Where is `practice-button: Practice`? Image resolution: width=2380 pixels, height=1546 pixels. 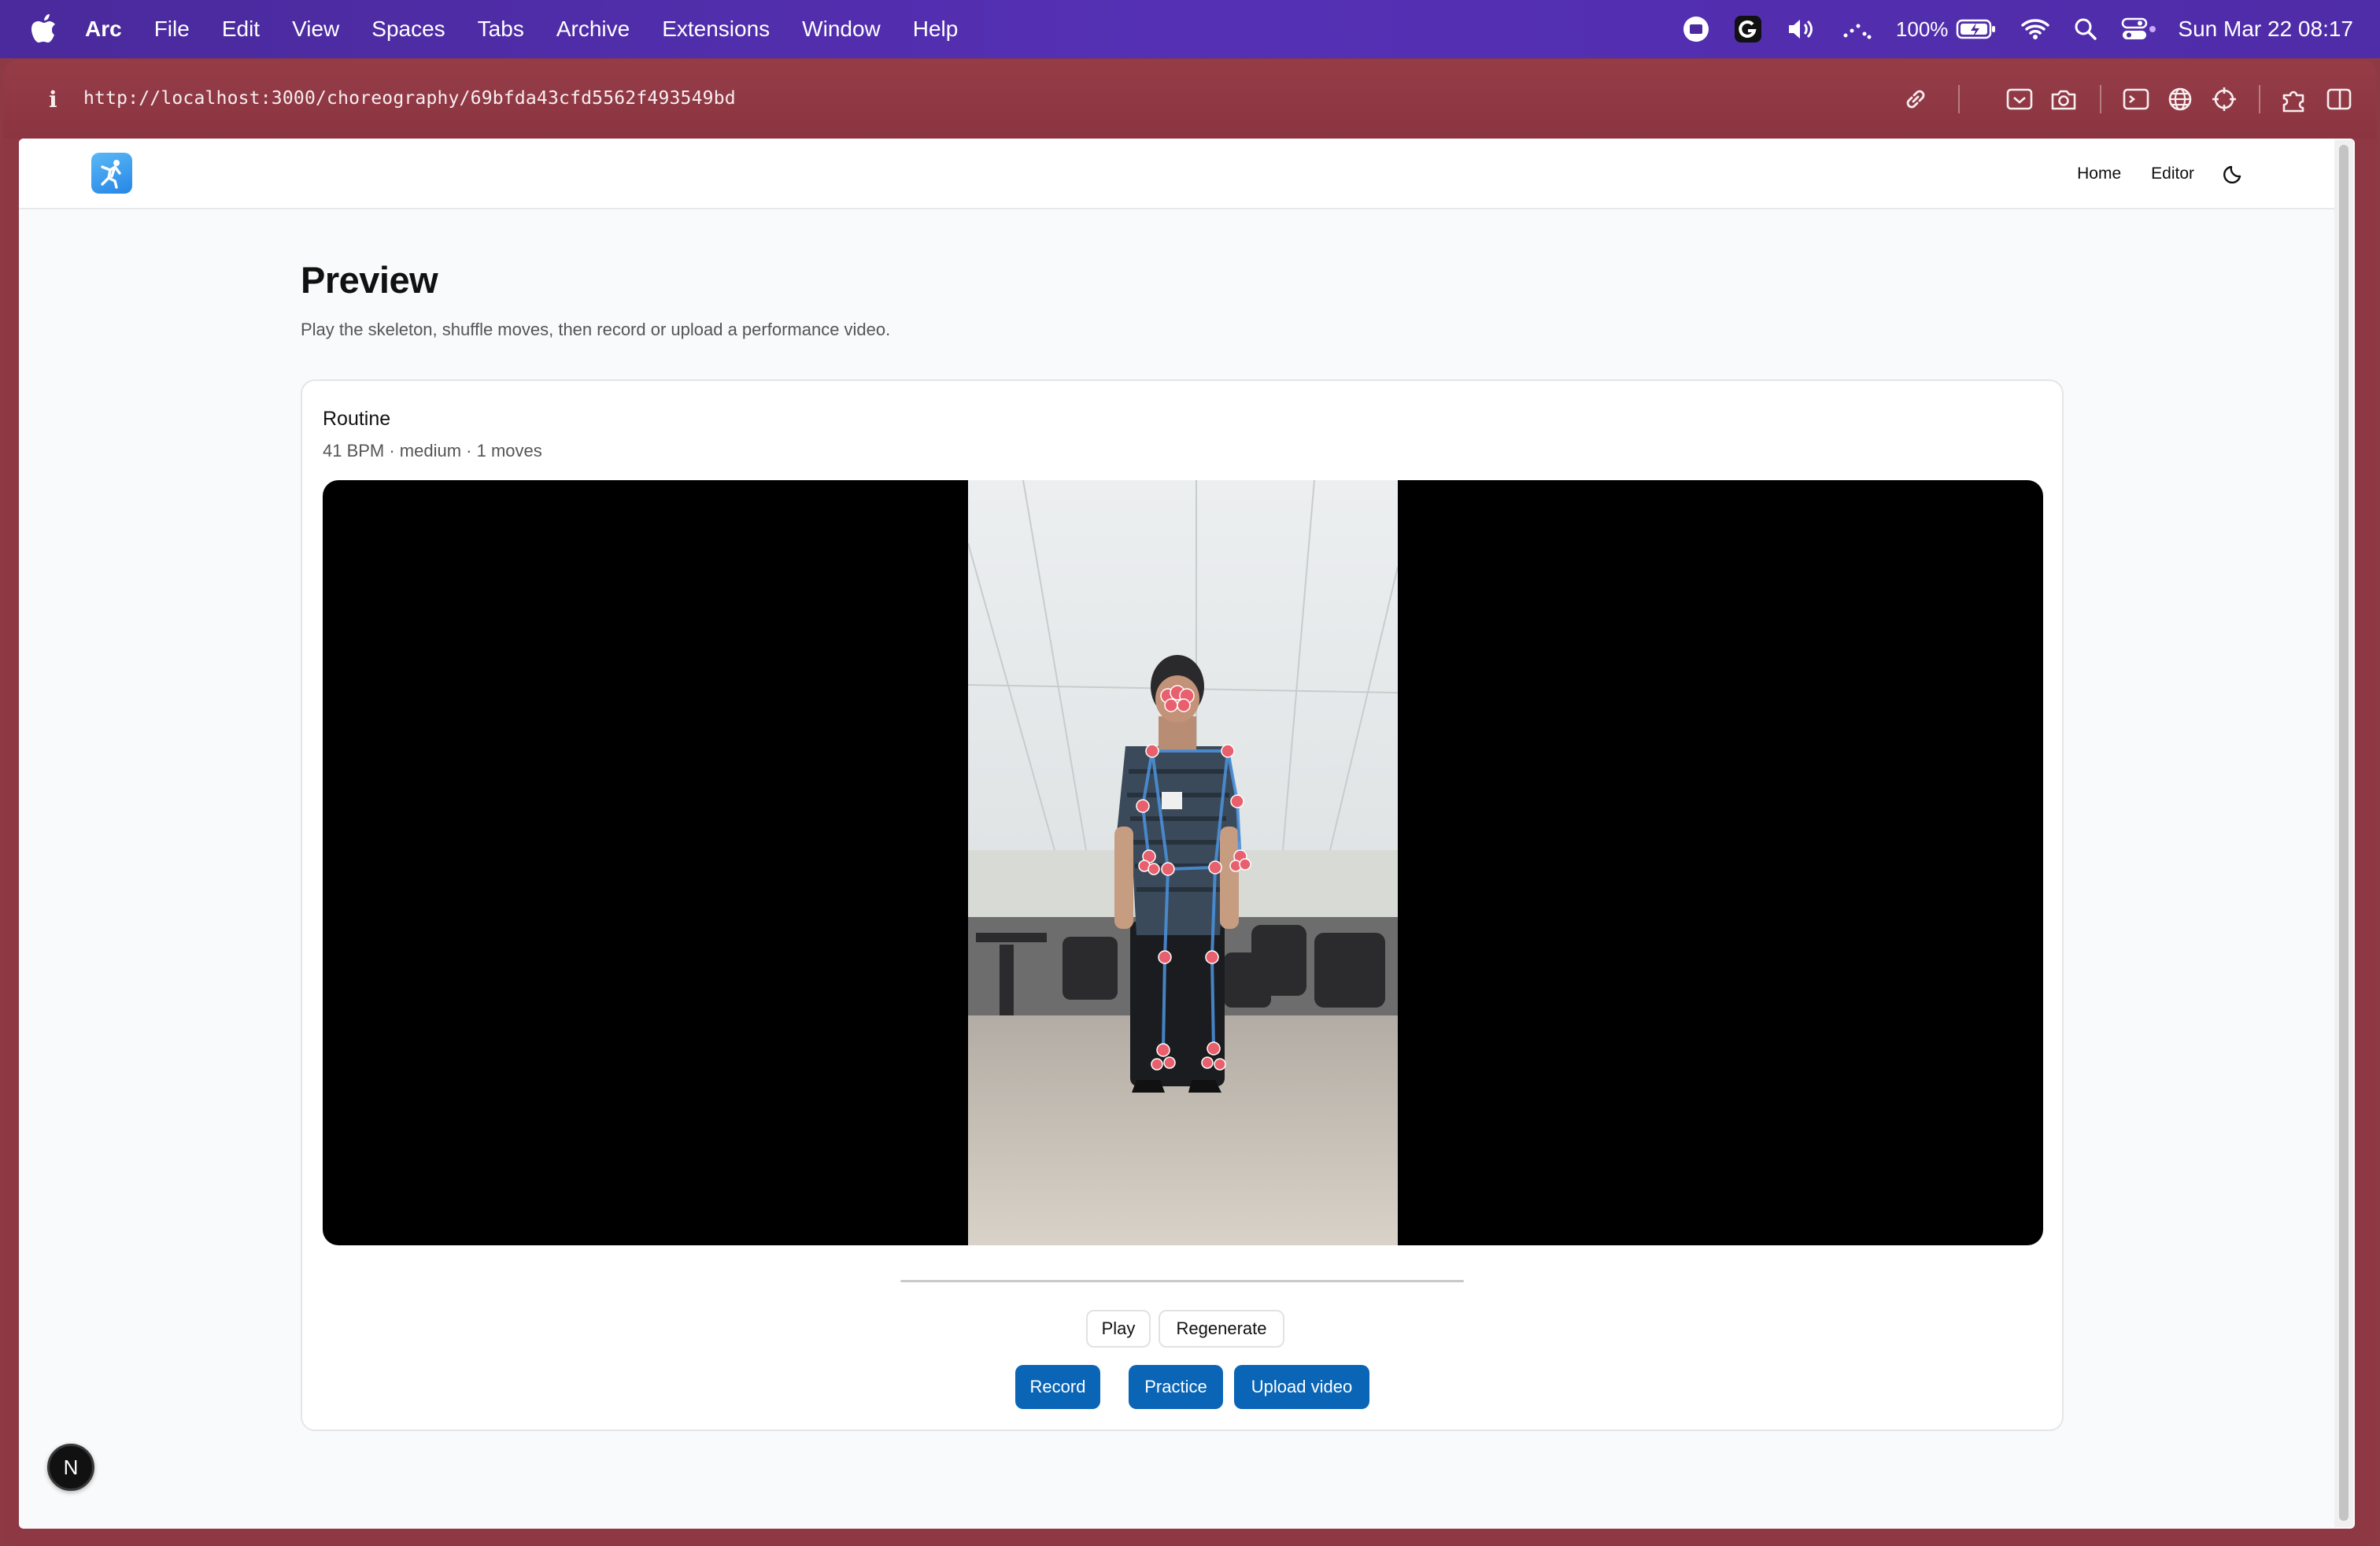
practice-button: Practice is located at coordinates (1176, 1387).